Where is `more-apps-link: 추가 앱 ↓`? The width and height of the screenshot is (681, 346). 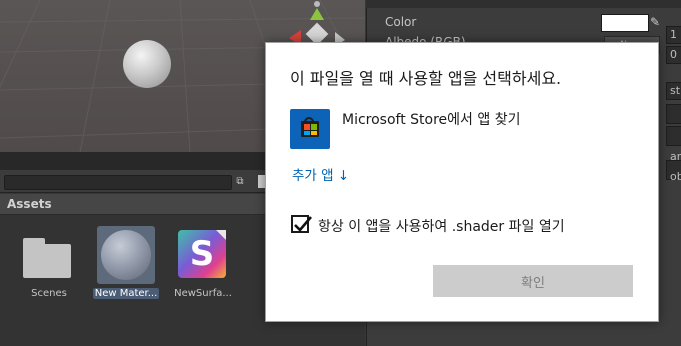 more-apps-link: 추가 앱 ↓ is located at coordinates (320, 174).